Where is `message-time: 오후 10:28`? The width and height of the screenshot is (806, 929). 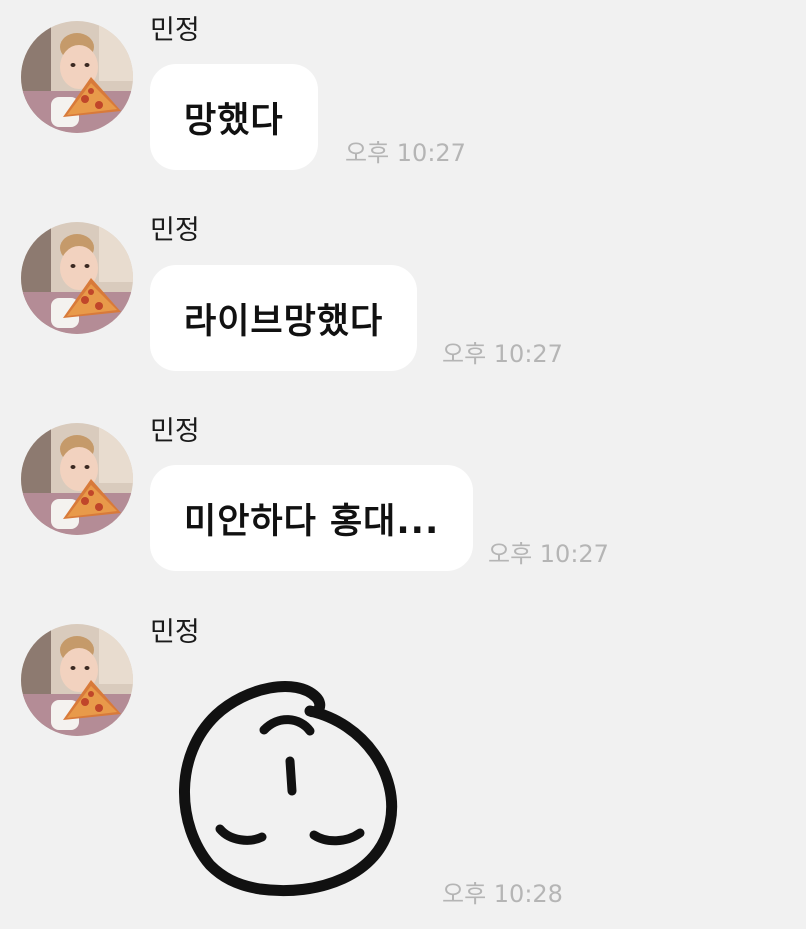
message-time: 오후 10:28 is located at coordinates (502, 894).